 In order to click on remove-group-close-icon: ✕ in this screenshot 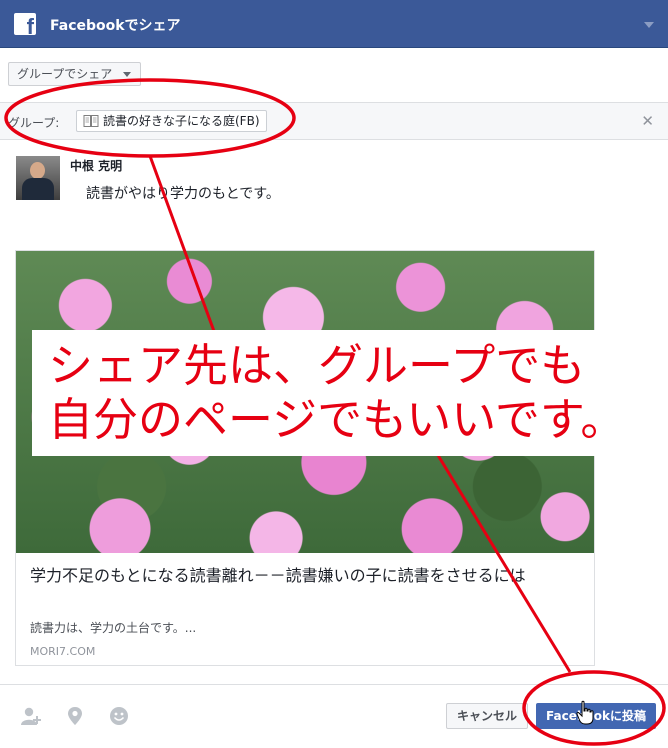, I will do `click(647, 121)`.